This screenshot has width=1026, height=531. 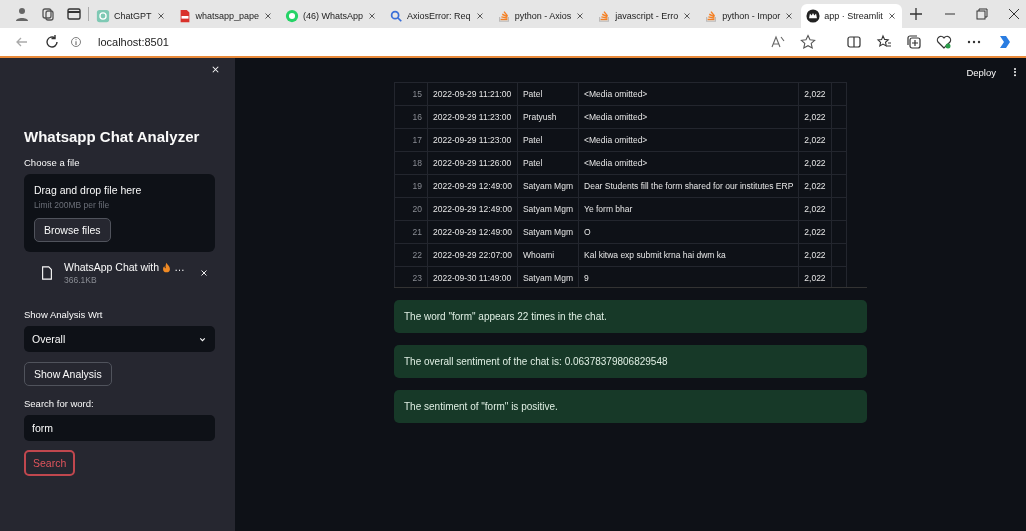 I want to click on table-cell: Whoami, so click(x=548, y=255).